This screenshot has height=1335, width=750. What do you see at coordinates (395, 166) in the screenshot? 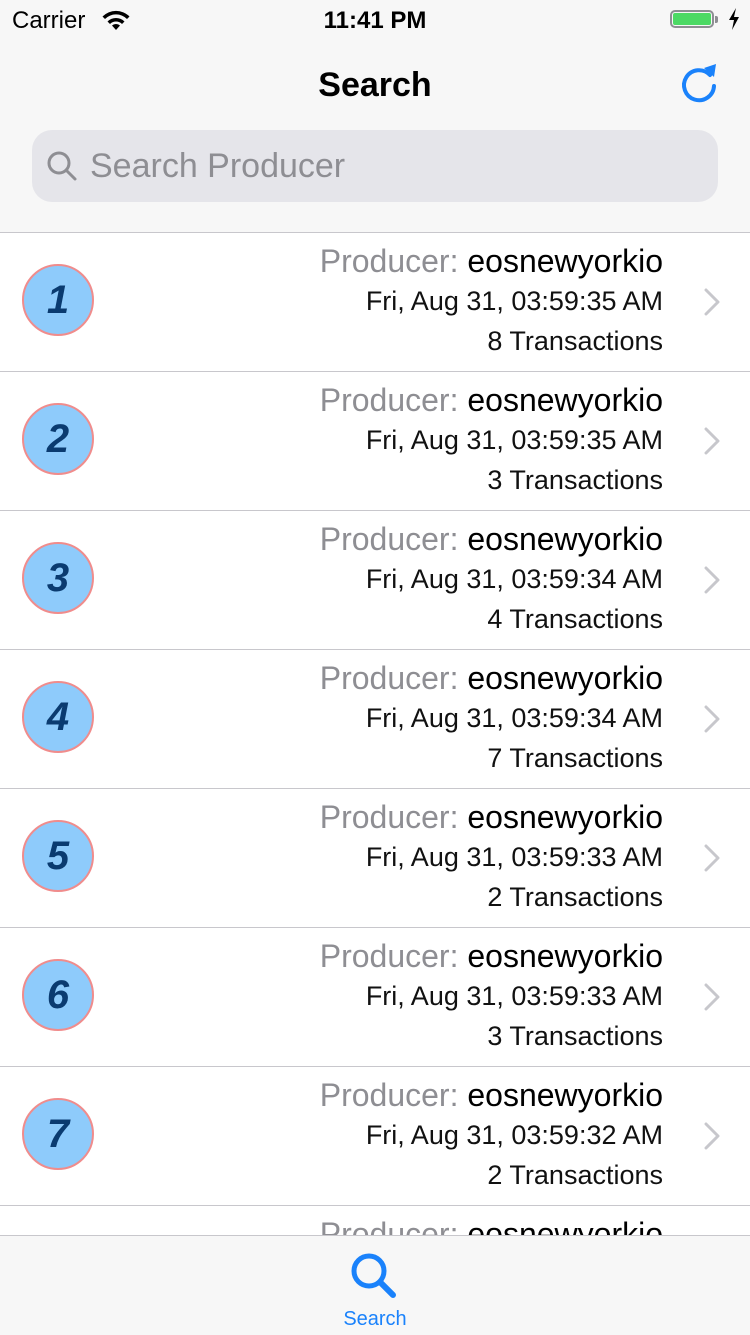
I see `search-input` at bounding box center [395, 166].